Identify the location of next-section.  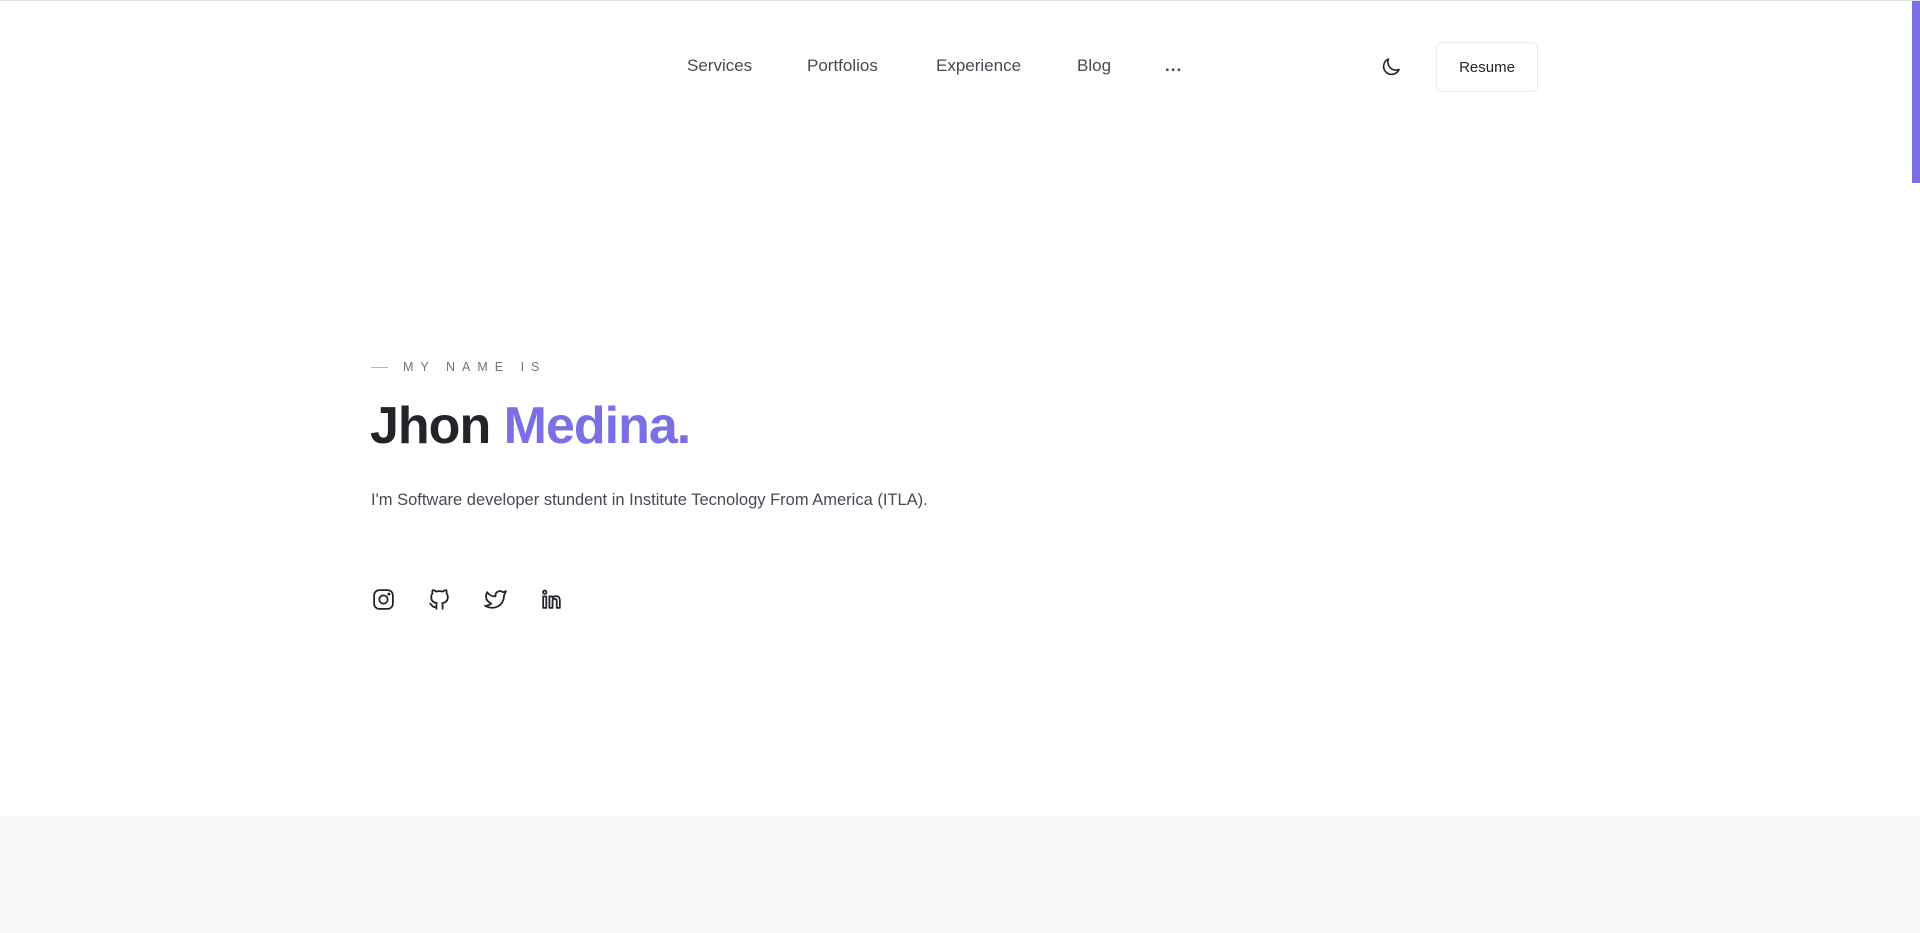
(960, 874).